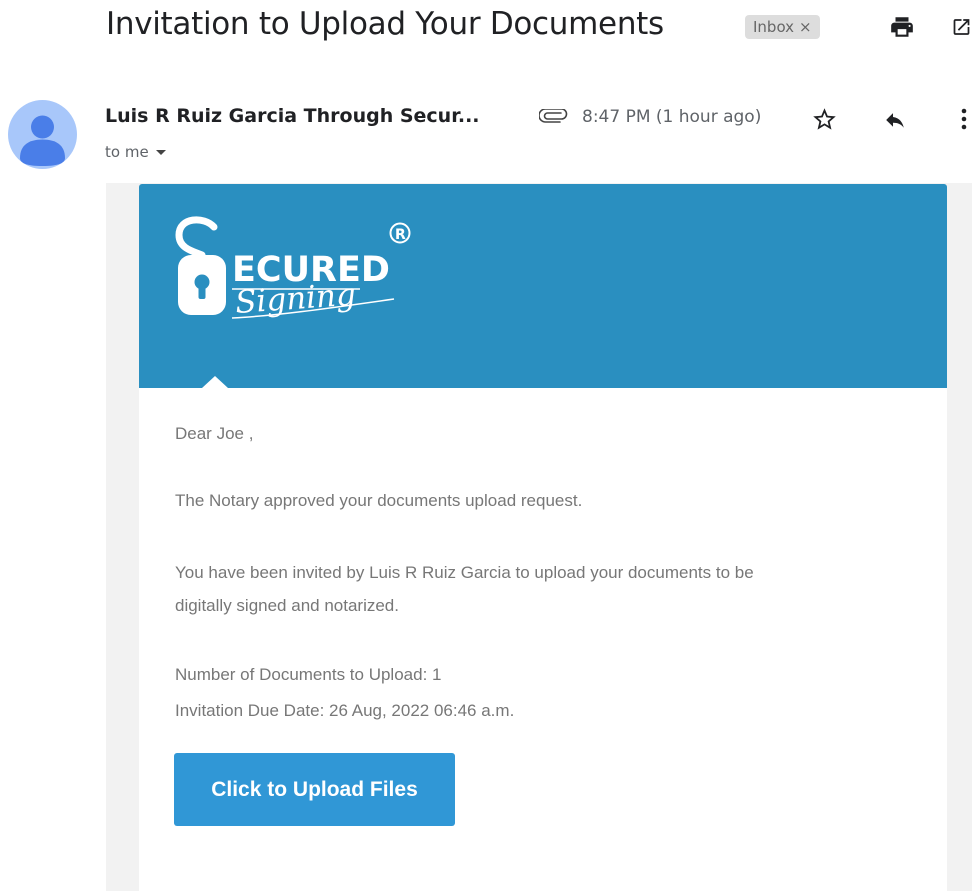 The width and height of the screenshot is (972, 891). I want to click on invitation-text-line2: digitally signed and notarized., so click(287, 605).